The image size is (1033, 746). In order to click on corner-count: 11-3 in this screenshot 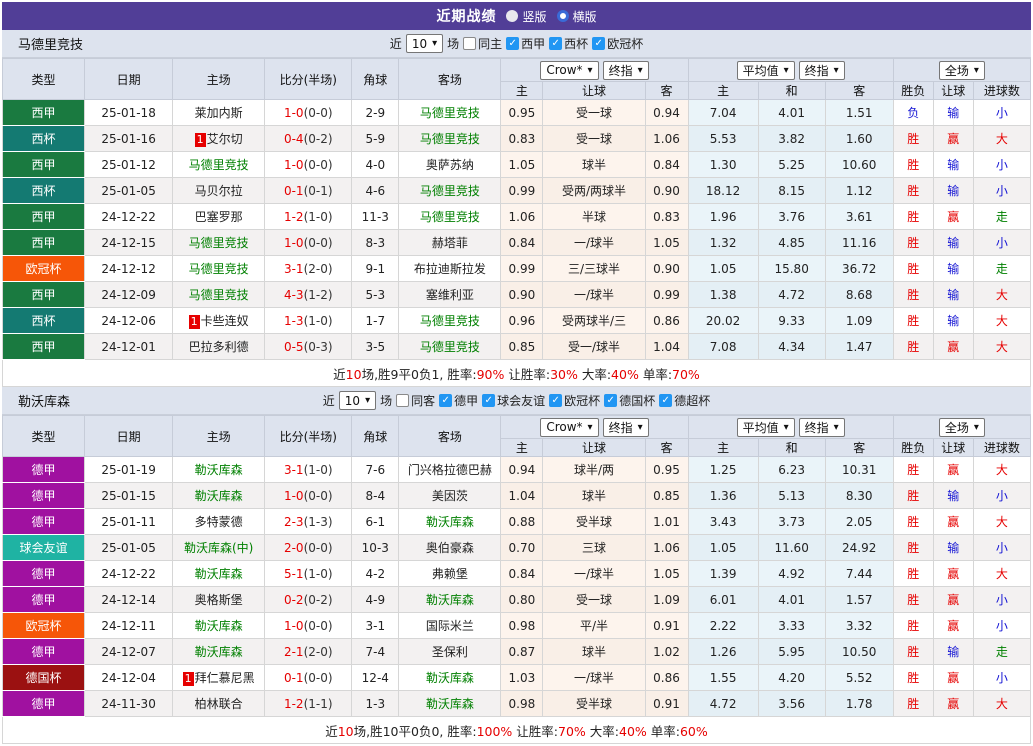, I will do `click(375, 216)`.